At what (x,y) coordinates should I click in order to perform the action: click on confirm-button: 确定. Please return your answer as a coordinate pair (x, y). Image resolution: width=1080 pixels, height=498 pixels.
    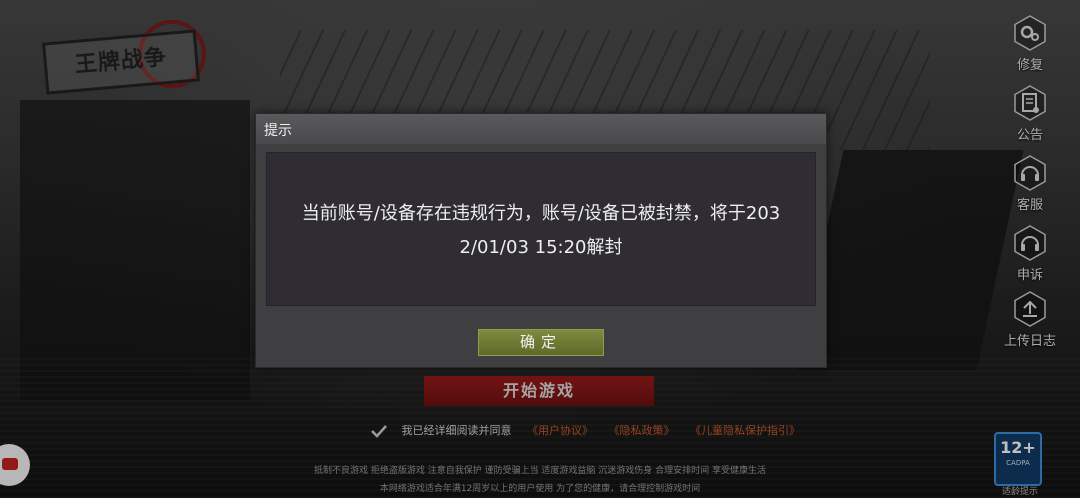
    Looking at the image, I should click on (541, 342).